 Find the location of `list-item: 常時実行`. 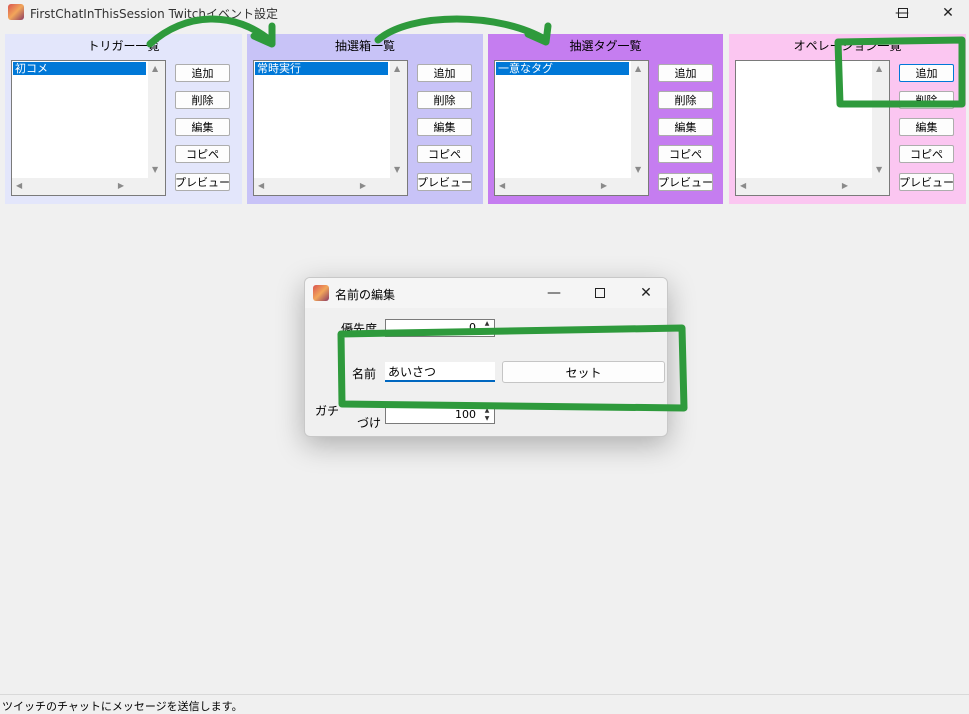

list-item: 常時実行 is located at coordinates (321, 68).